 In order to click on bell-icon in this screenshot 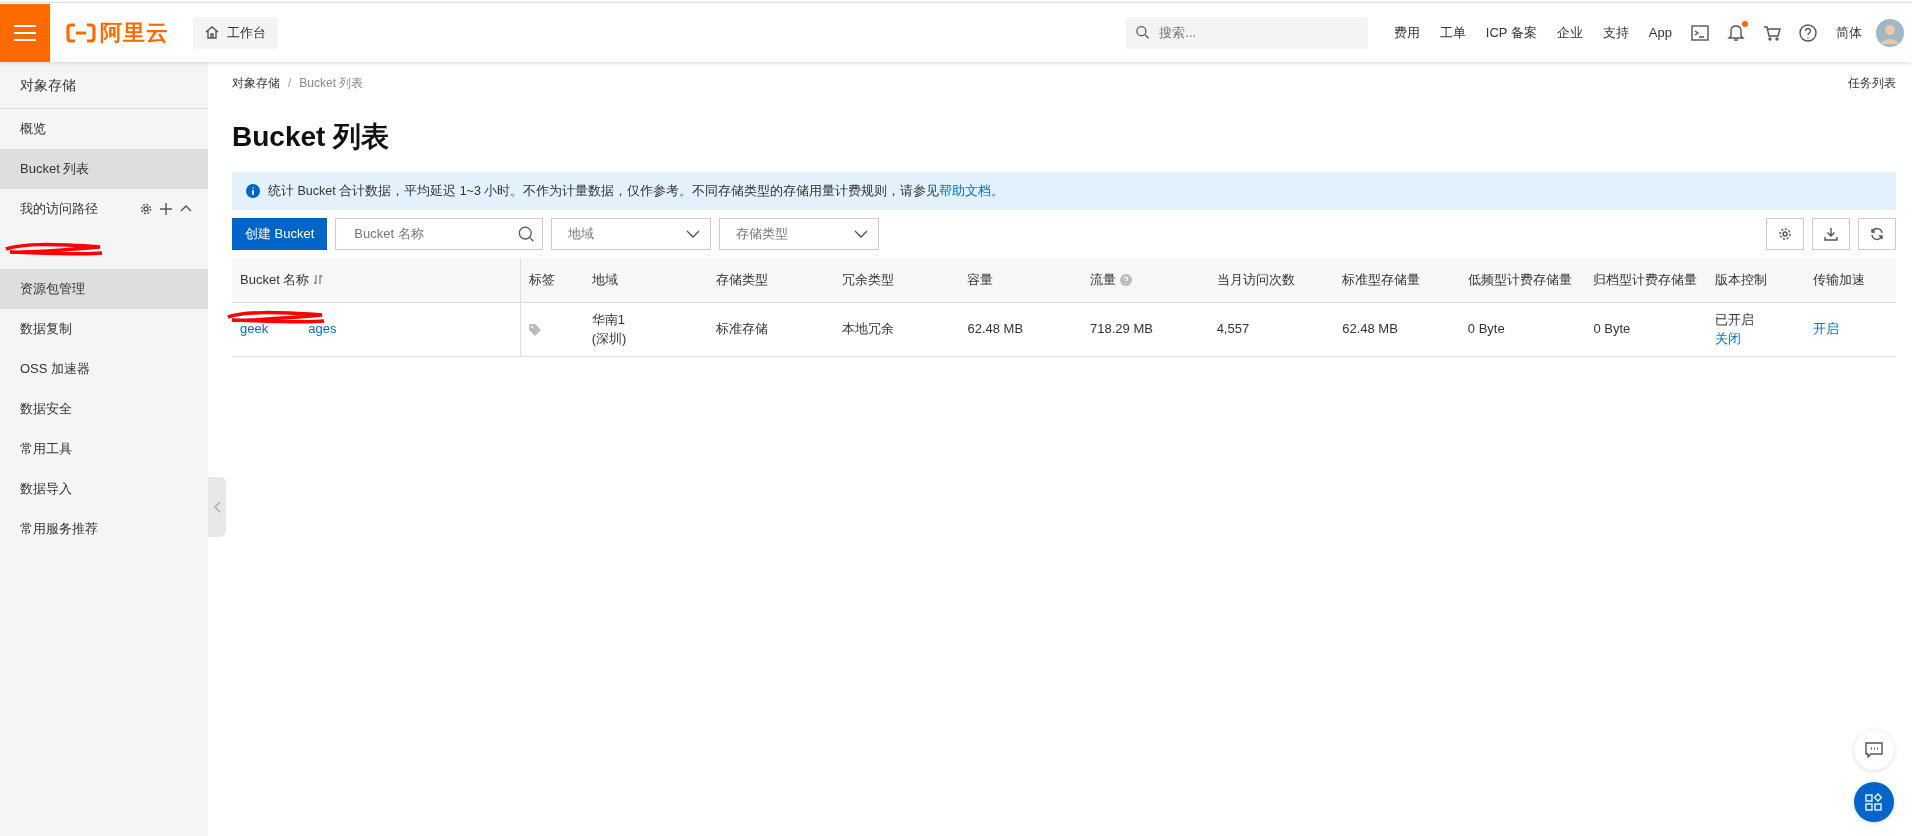, I will do `click(1736, 32)`.